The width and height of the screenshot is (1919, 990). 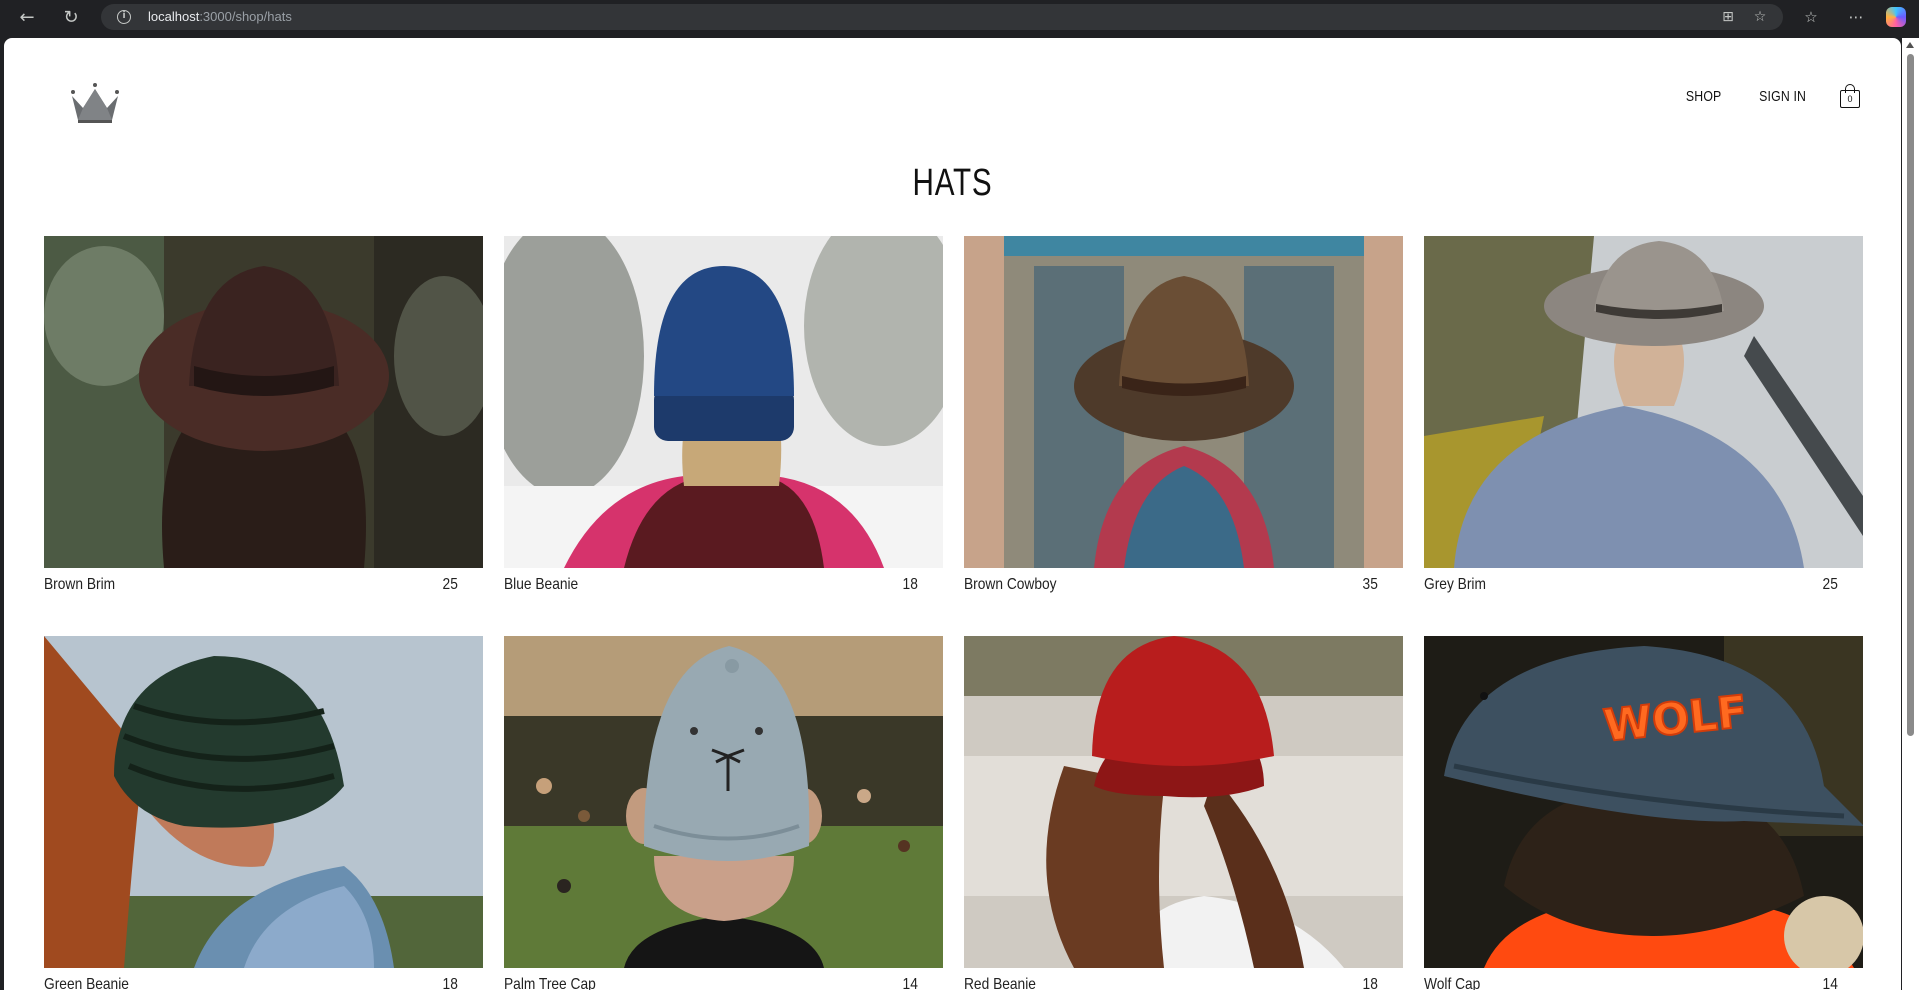 What do you see at coordinates (80, 584) in the screenshot?
I see `product-name: Brown Brim` at bounding box center [80, 584].